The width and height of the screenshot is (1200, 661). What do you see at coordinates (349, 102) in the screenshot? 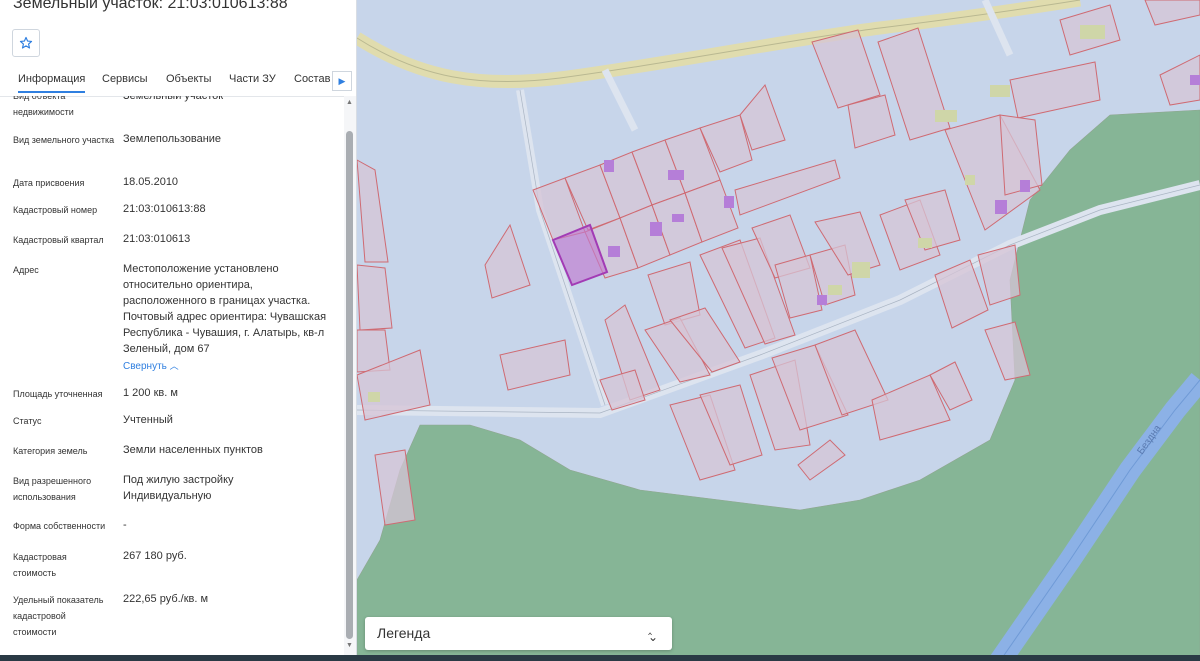
I see `scroll-up-icon: ▲` at bounding box center [349, 102].